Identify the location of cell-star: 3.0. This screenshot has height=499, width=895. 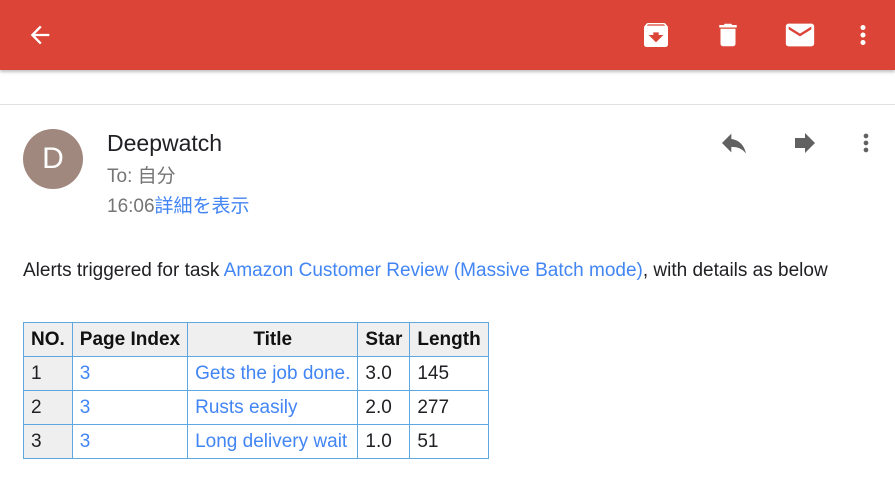
(384, 373).